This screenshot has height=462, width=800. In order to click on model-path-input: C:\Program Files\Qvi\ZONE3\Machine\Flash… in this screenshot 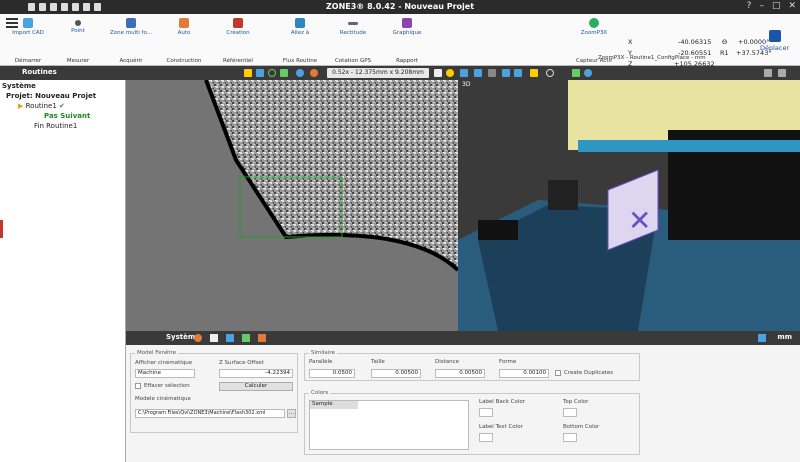, I will do `click(210, 413)`.